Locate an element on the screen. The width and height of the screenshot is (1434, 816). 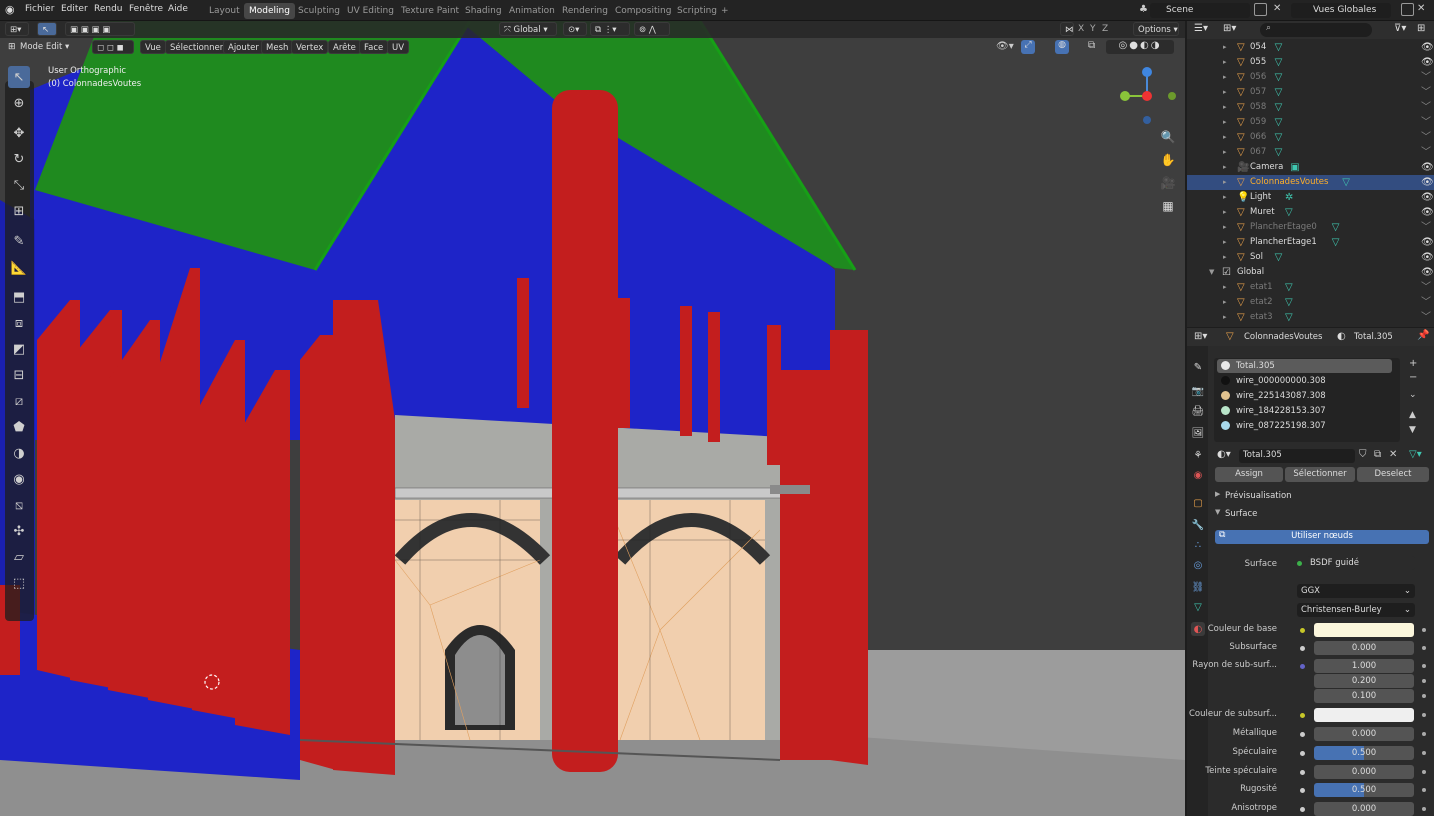
outliner-row: ▸ ▽ 055 ▽ 👁 is located at coordinates (1310, 62).